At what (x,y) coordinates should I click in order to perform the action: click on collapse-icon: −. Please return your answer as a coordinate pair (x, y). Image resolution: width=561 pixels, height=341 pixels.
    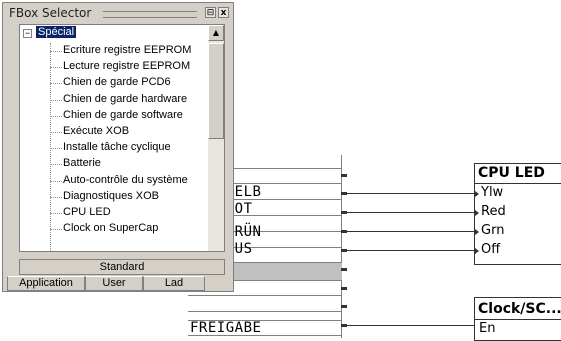
    Looking at the image, I should click on (27, 33).